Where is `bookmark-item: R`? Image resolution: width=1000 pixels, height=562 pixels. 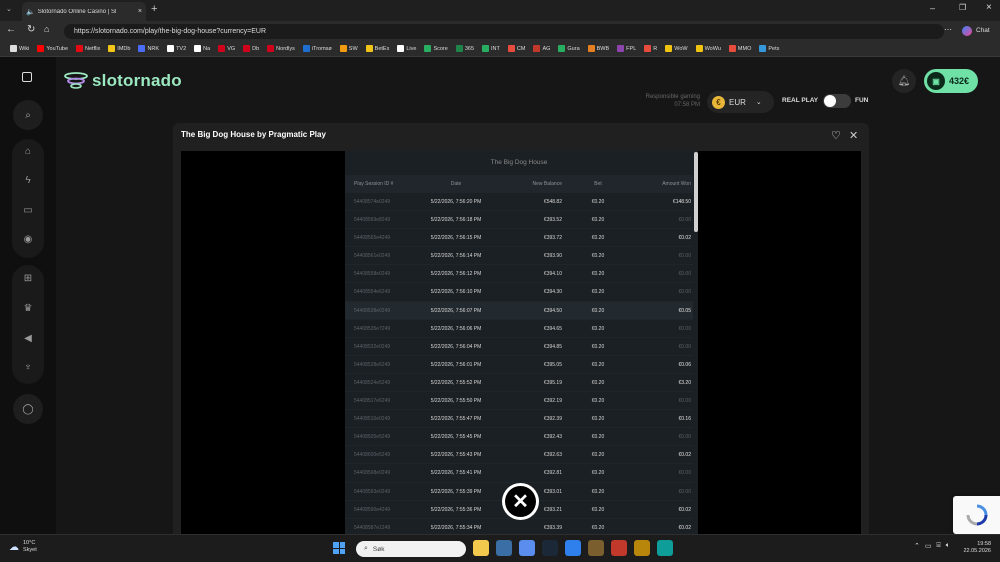
bookmark-item: R is located at coordinates (650, 48).